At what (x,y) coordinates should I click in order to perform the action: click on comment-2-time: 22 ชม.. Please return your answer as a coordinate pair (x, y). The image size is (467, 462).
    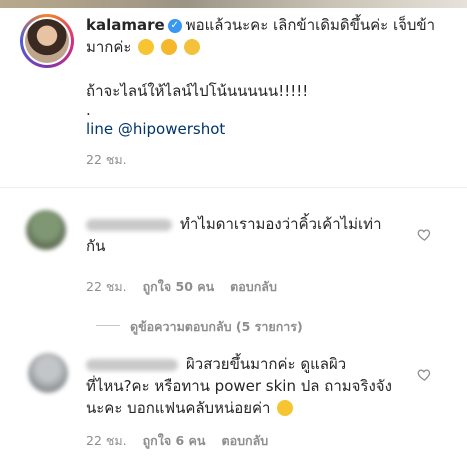
    Looking at the image, I should click on (106, 440).